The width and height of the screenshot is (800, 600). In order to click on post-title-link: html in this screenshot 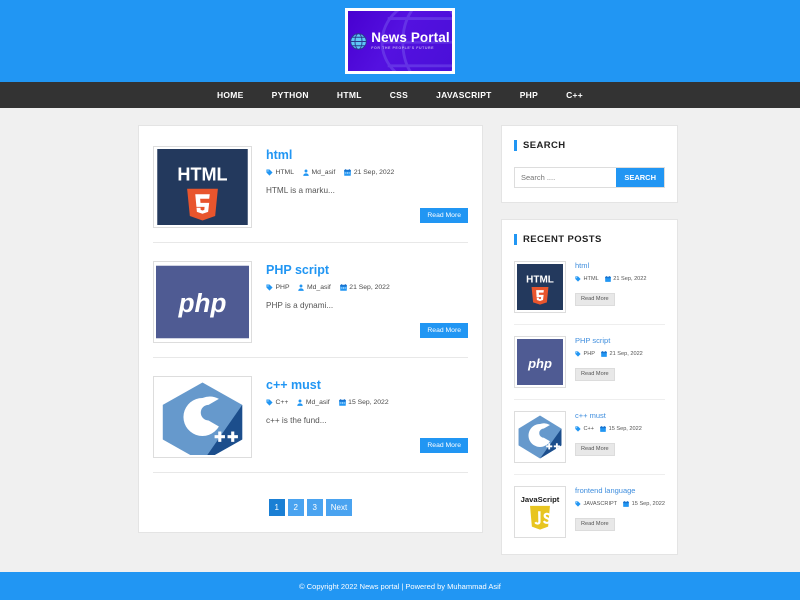, I will do `click(367, 155)`.